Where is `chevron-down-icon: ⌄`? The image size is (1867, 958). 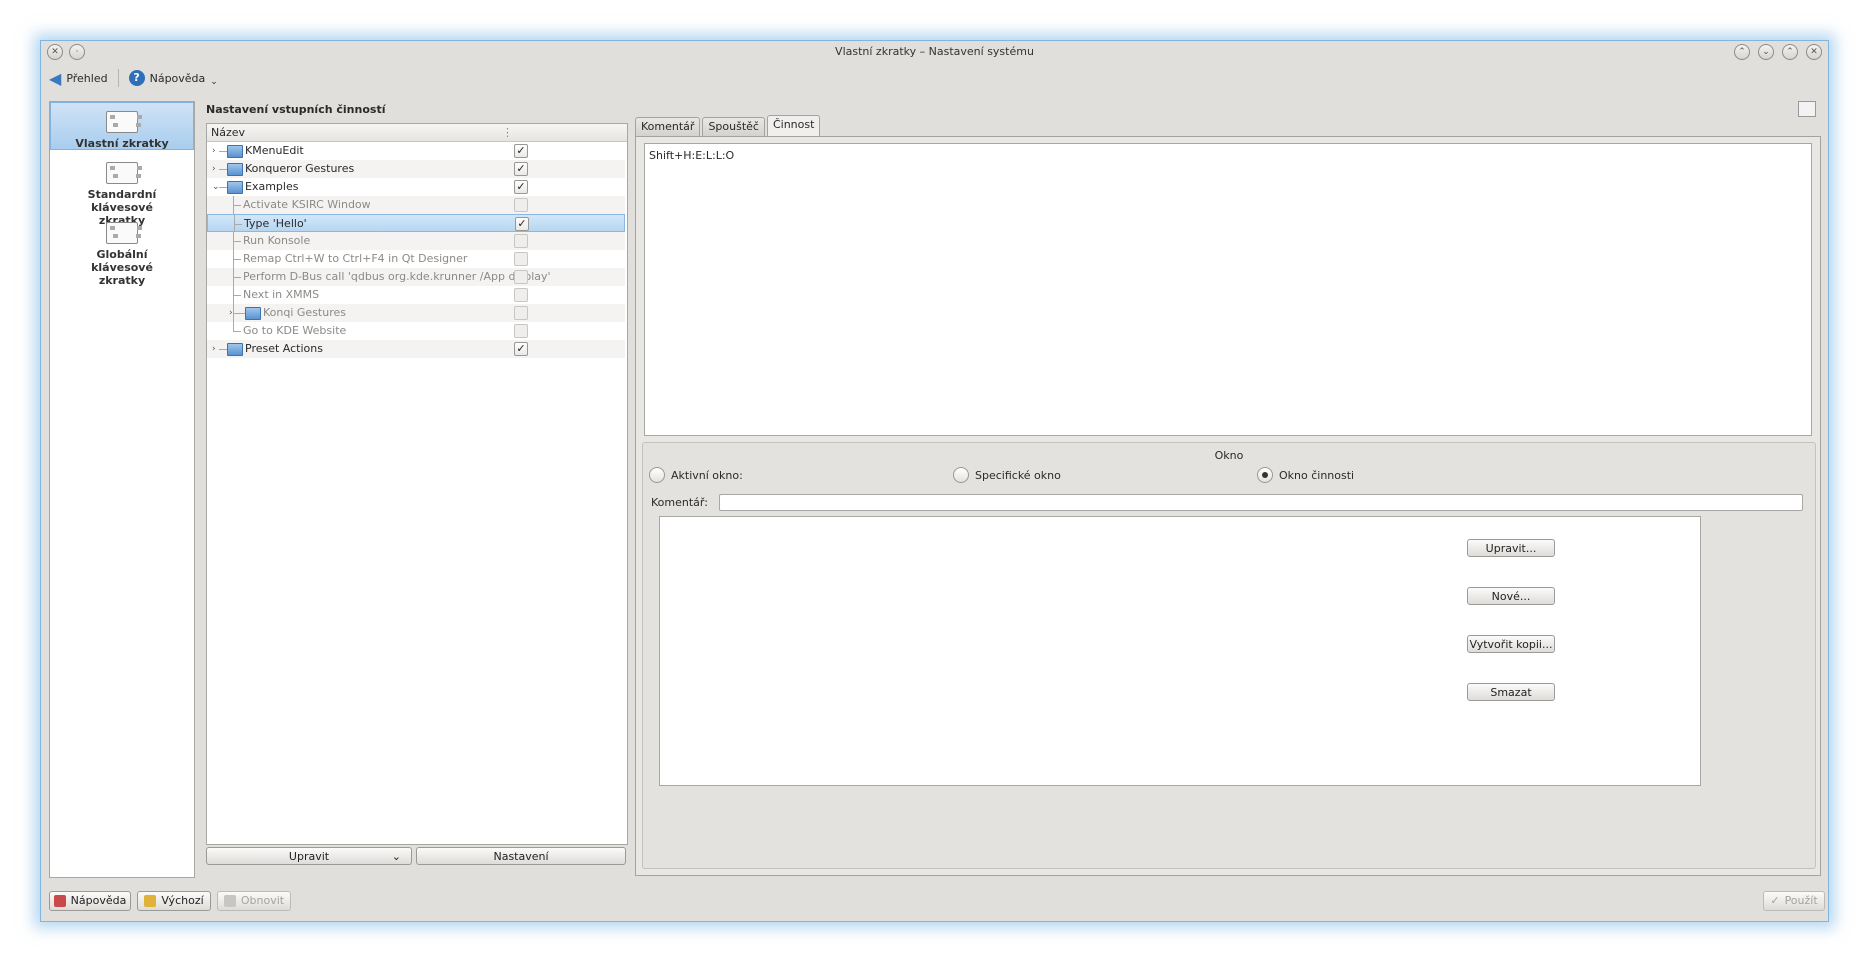 chevron-down-icon: ⌄ is located at coordinates (396, 856).